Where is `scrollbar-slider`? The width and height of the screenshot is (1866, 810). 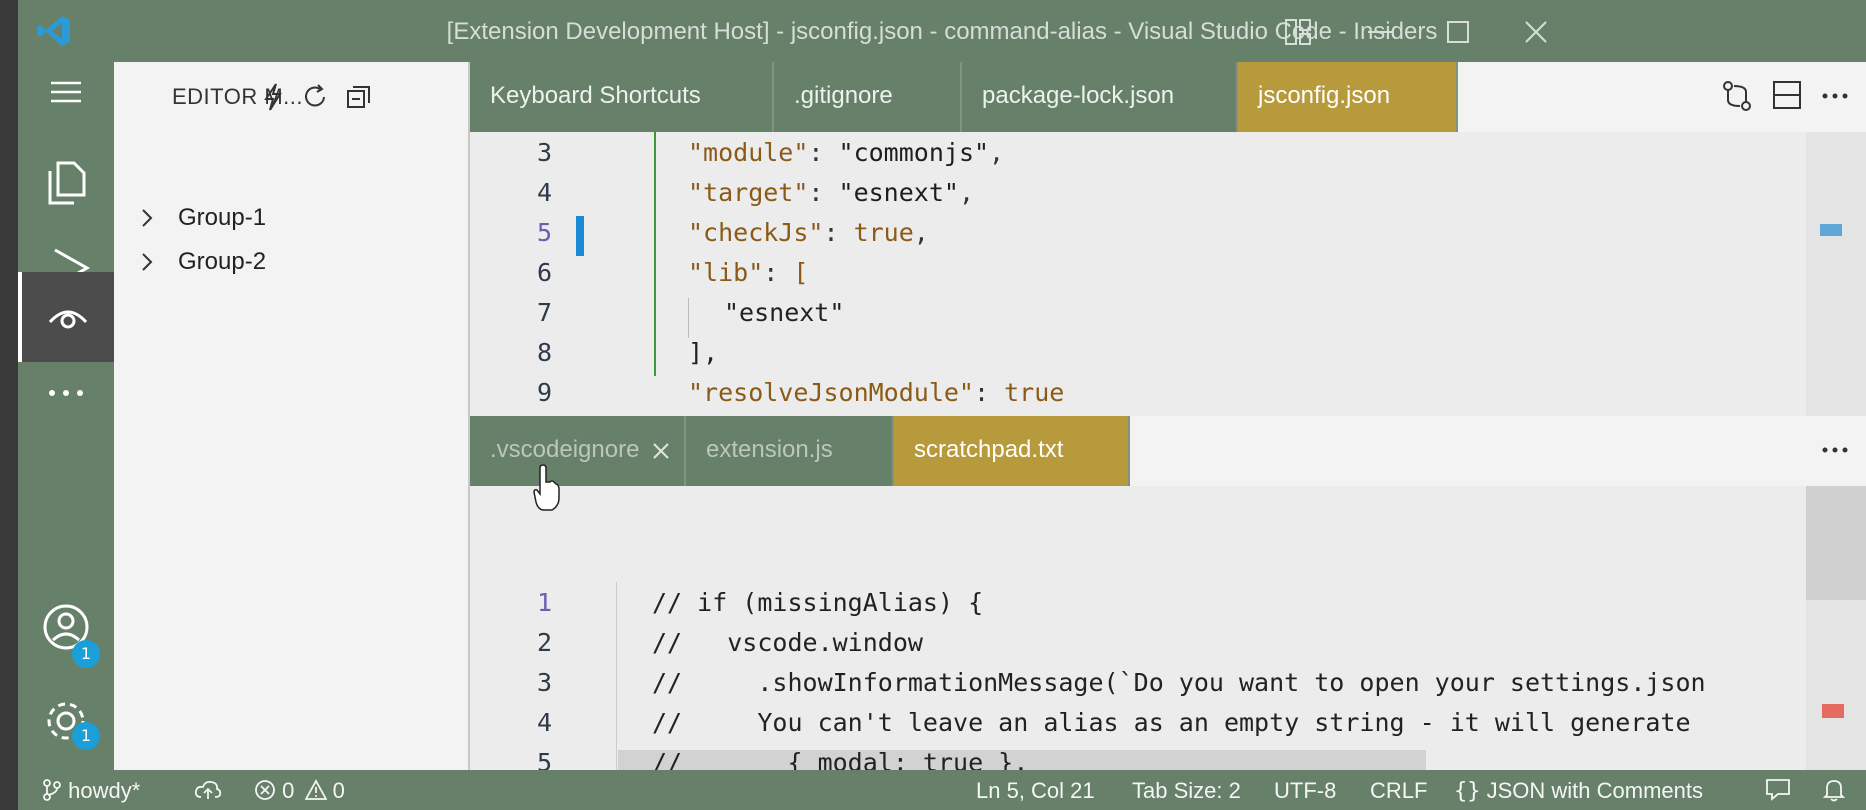 scrollbar-slider is located at coordinates (1836, 543).